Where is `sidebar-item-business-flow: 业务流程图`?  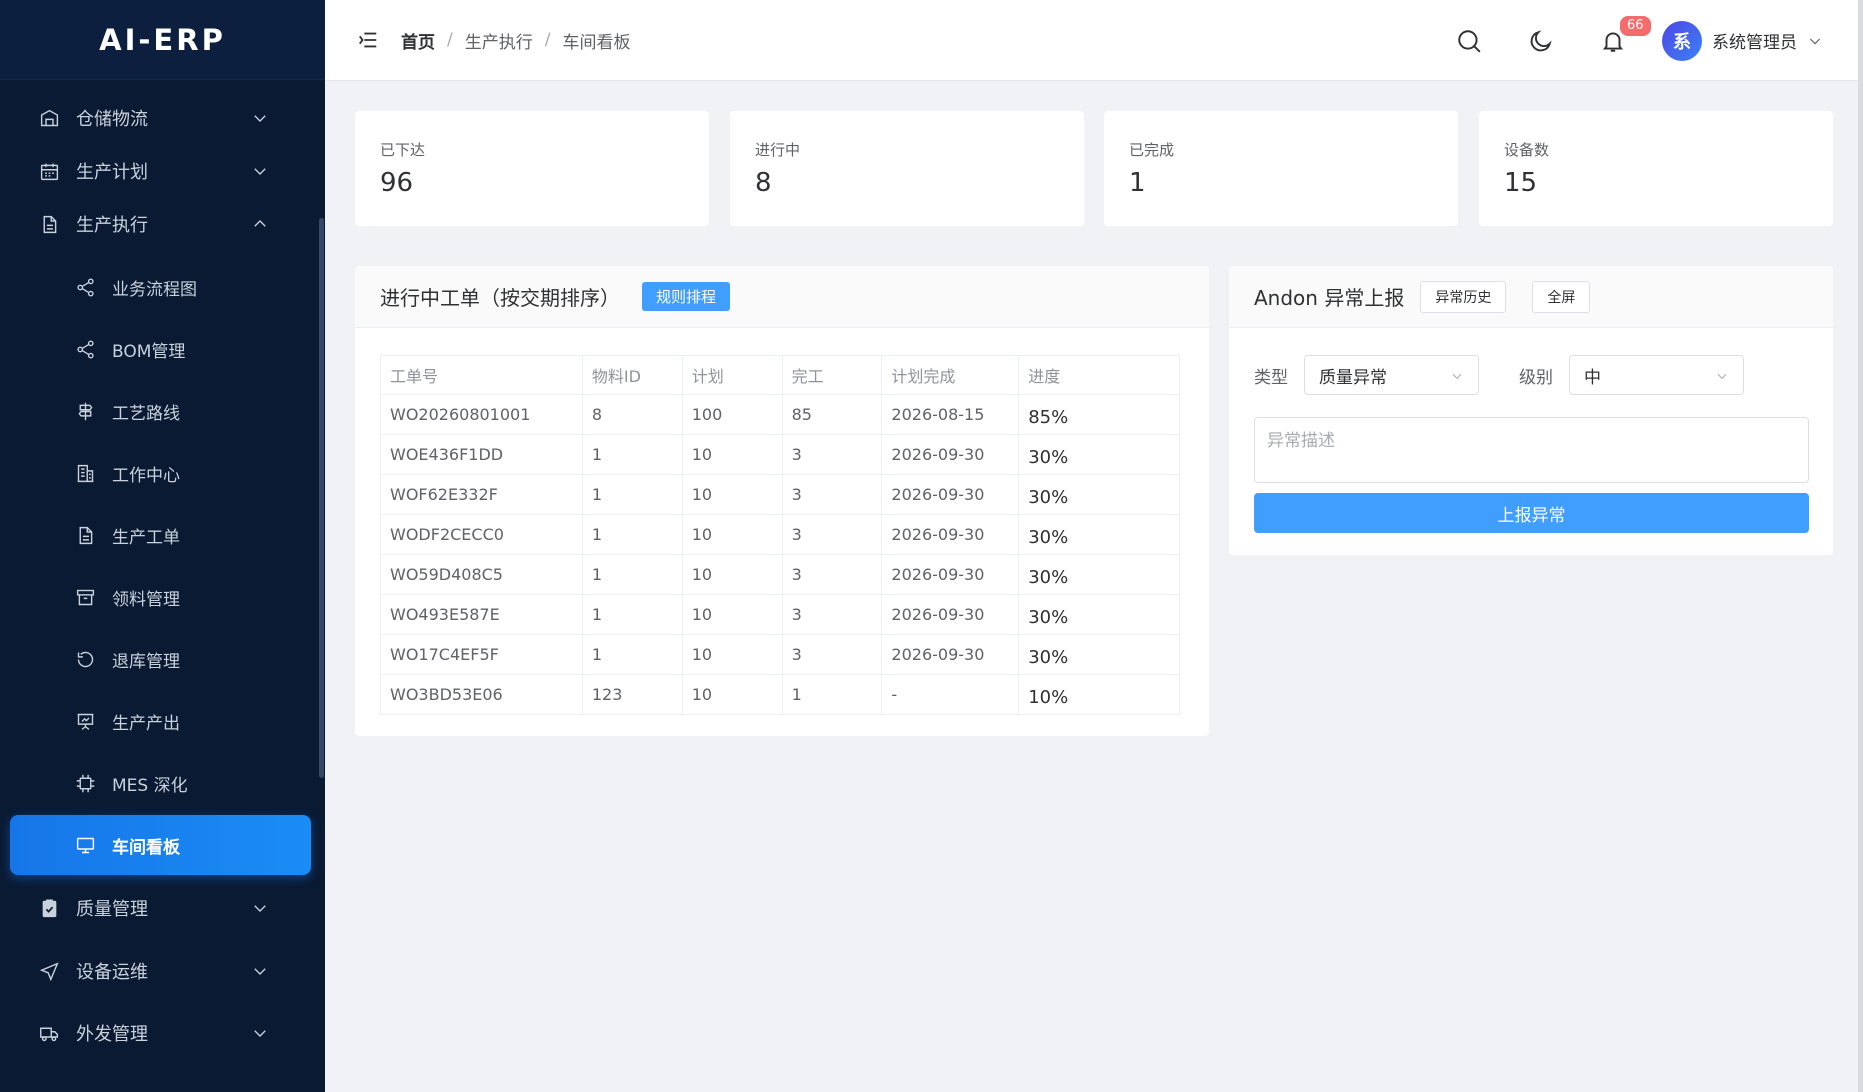 sidebar-item-business-flow: 业务流程图 is located at coordinates (162, 287).